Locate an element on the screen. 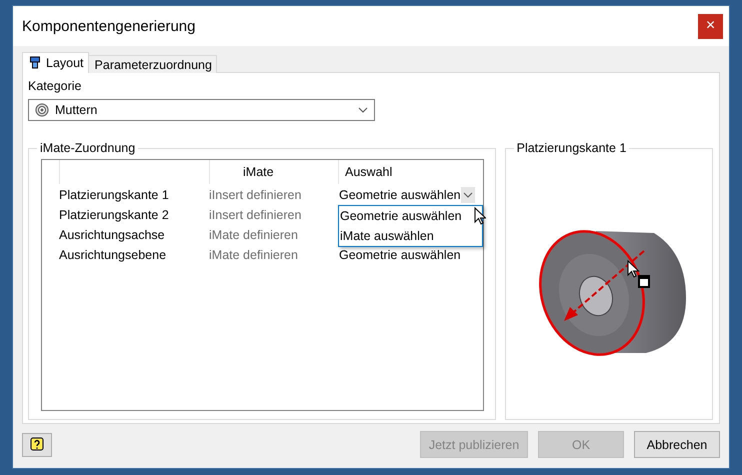 This screenshot has width=742, height=475. group-title: Platzierungskante 1 is located at coordinates (572, 148).